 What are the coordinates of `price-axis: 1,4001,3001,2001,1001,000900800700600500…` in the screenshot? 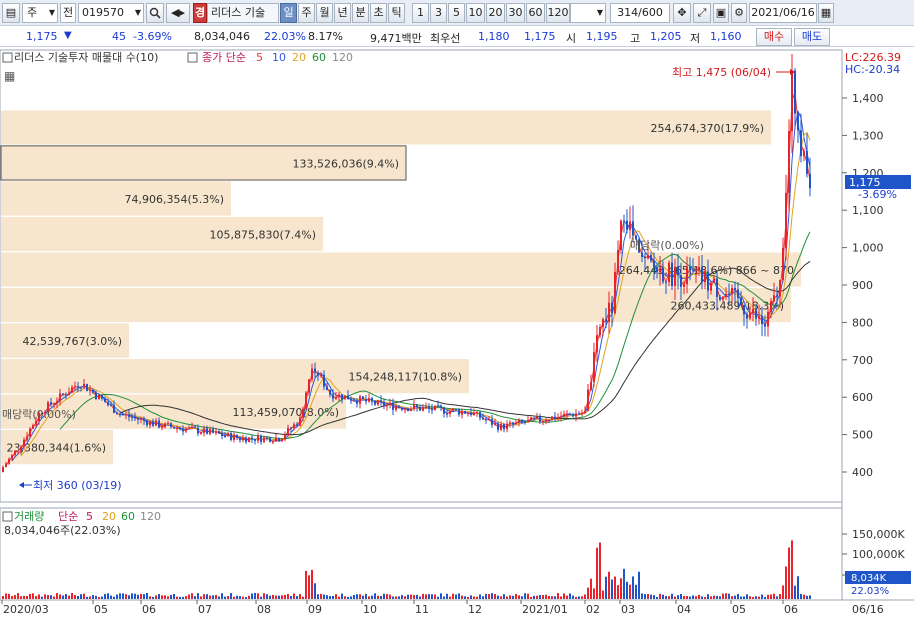 It's located at (863, 285).